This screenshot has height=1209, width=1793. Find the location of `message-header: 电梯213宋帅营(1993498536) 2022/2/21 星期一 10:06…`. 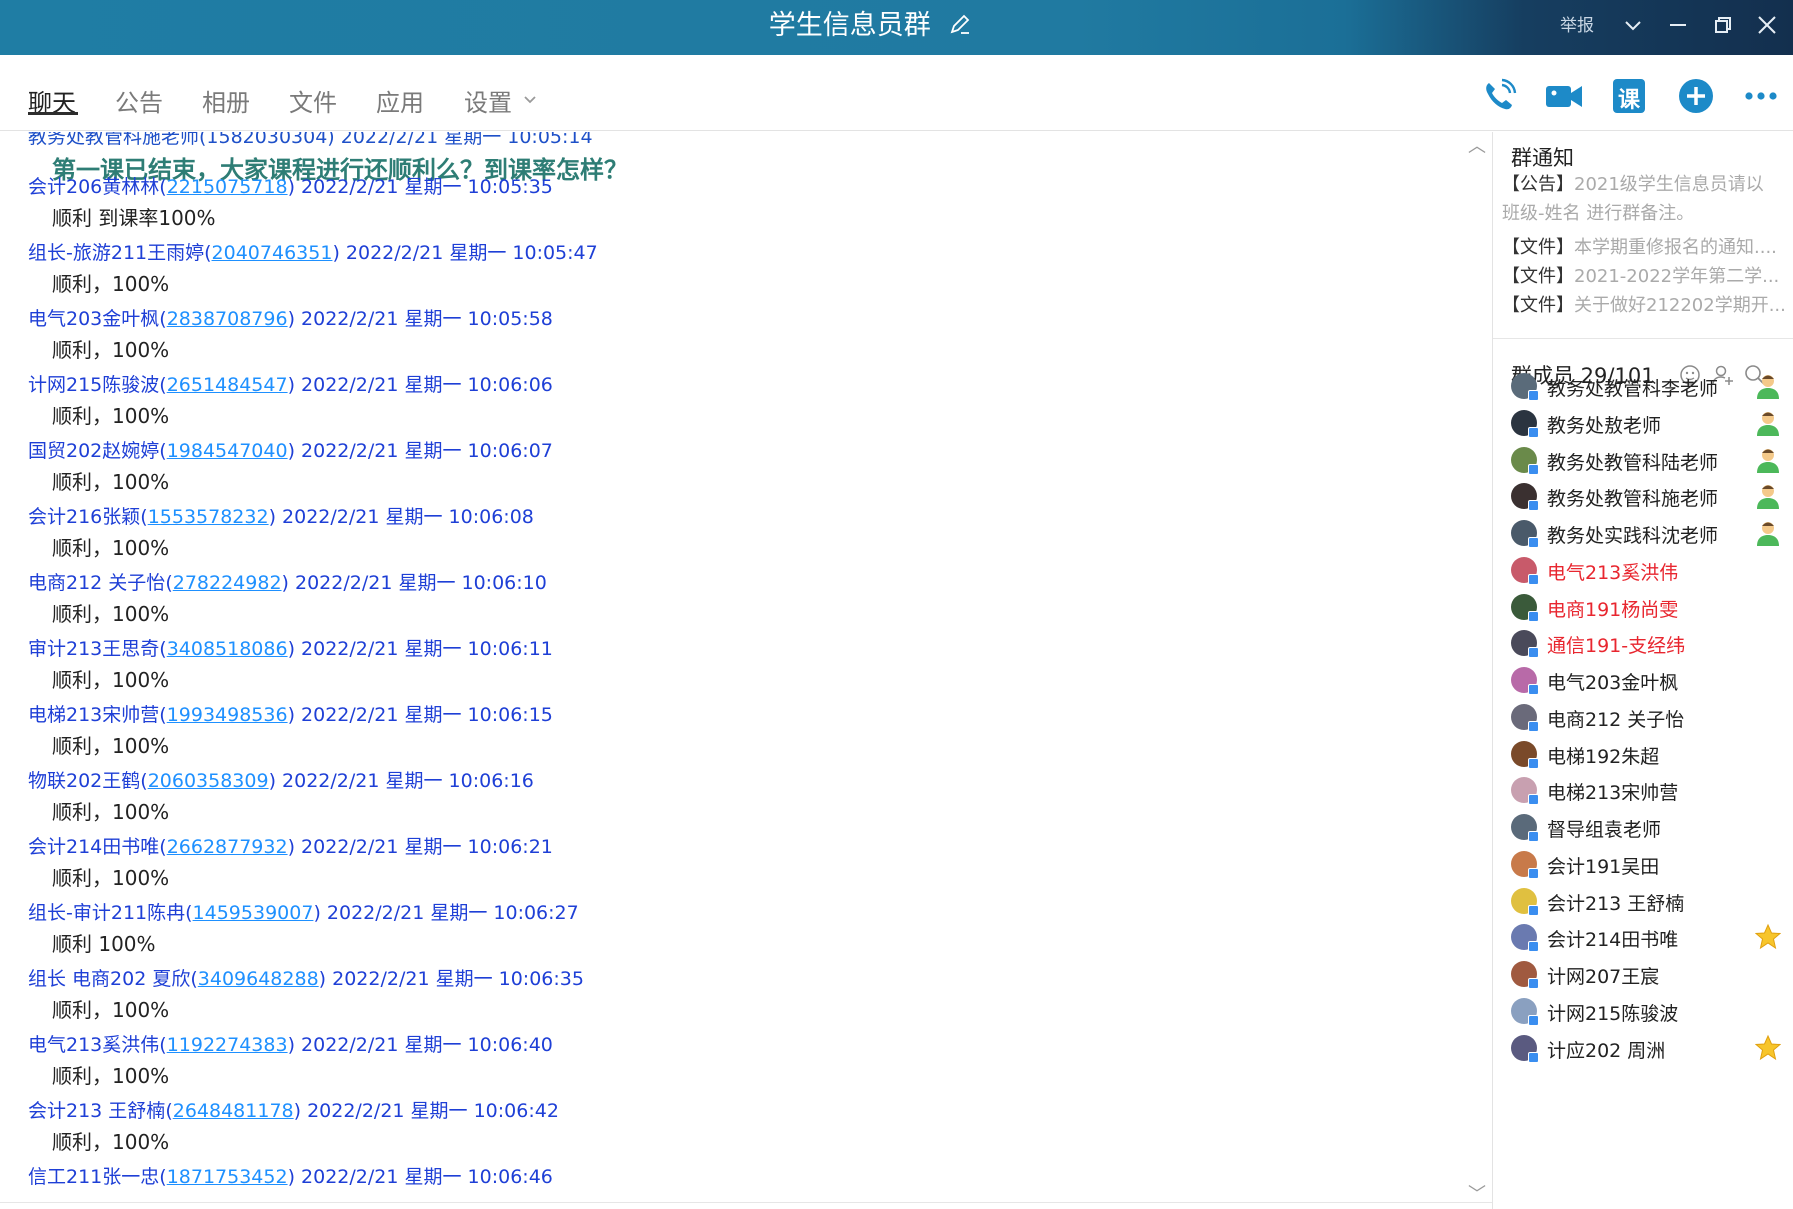

message-header: 电梯213宋帅营(1993498536) 2022/2/21 星期一 10:06… is located at coordinates (290, 713).